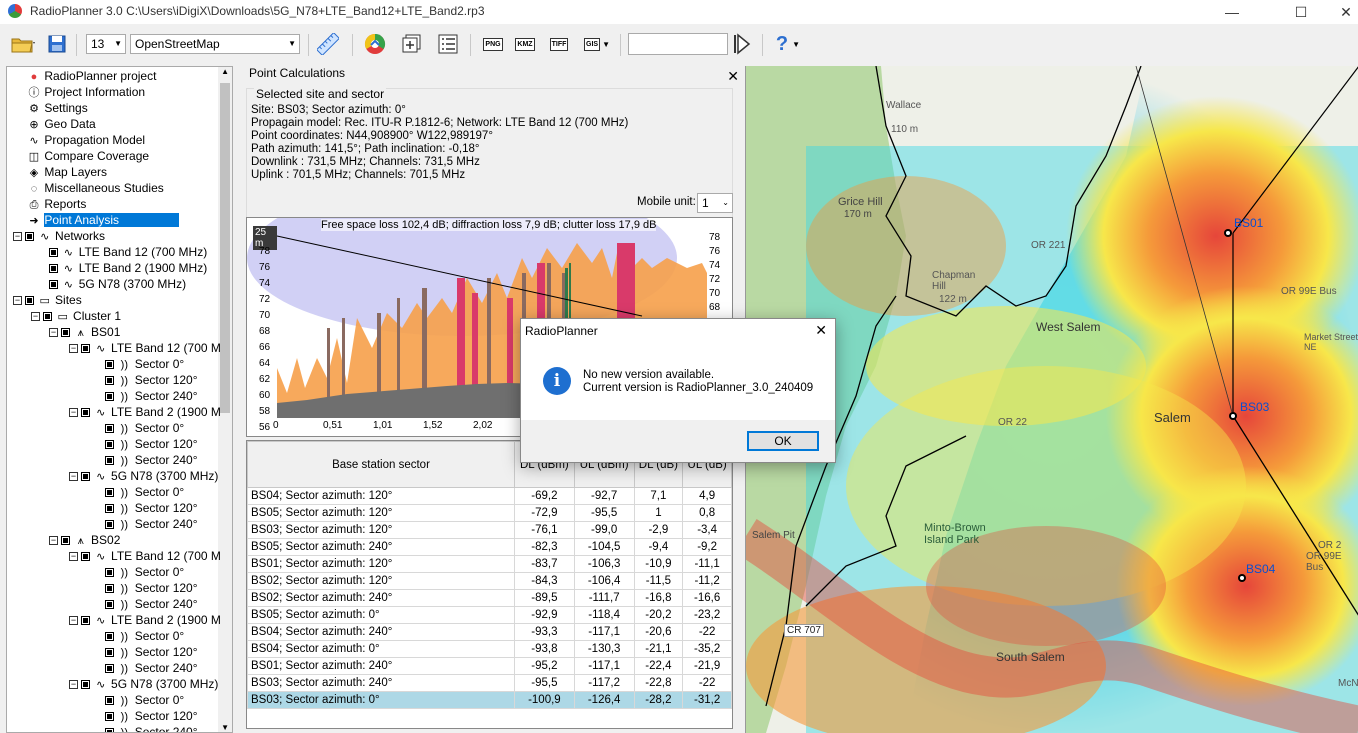 The image size is (1358, 733). Describe the element at coordinates (215, 44) in the screenshot. I see `map-source-select: OpenStreetMap ▼` at that location.